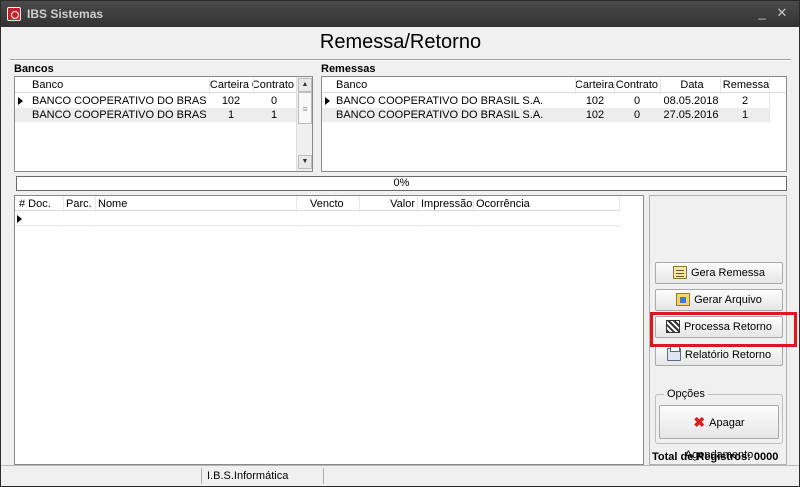  Describe the element at coordinates (14, 14) in the screenshot. I see `ibs-logo-icon` at that location.